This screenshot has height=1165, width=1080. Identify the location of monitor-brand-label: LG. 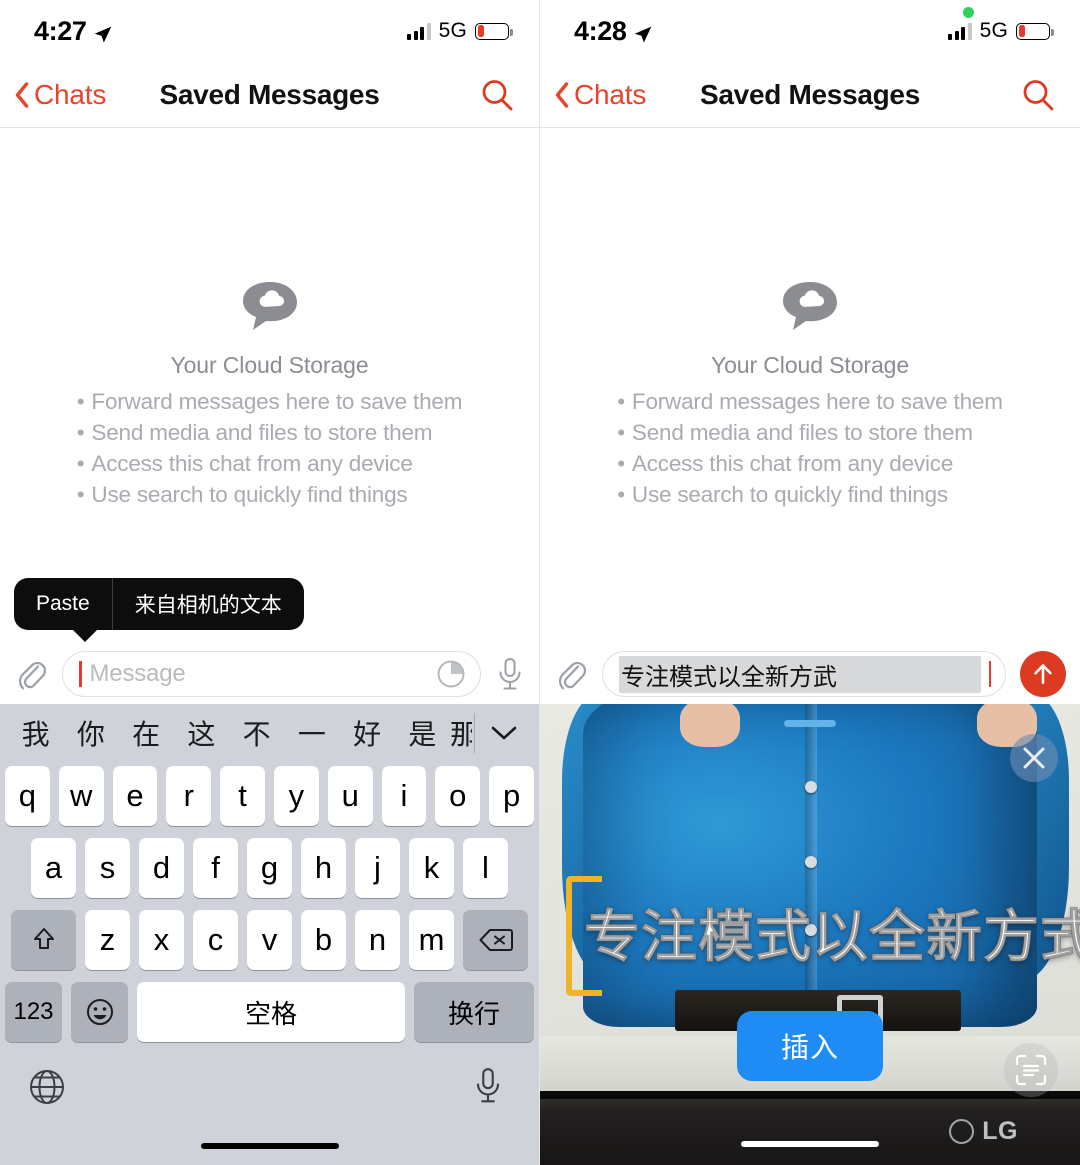
(1000, 1131).